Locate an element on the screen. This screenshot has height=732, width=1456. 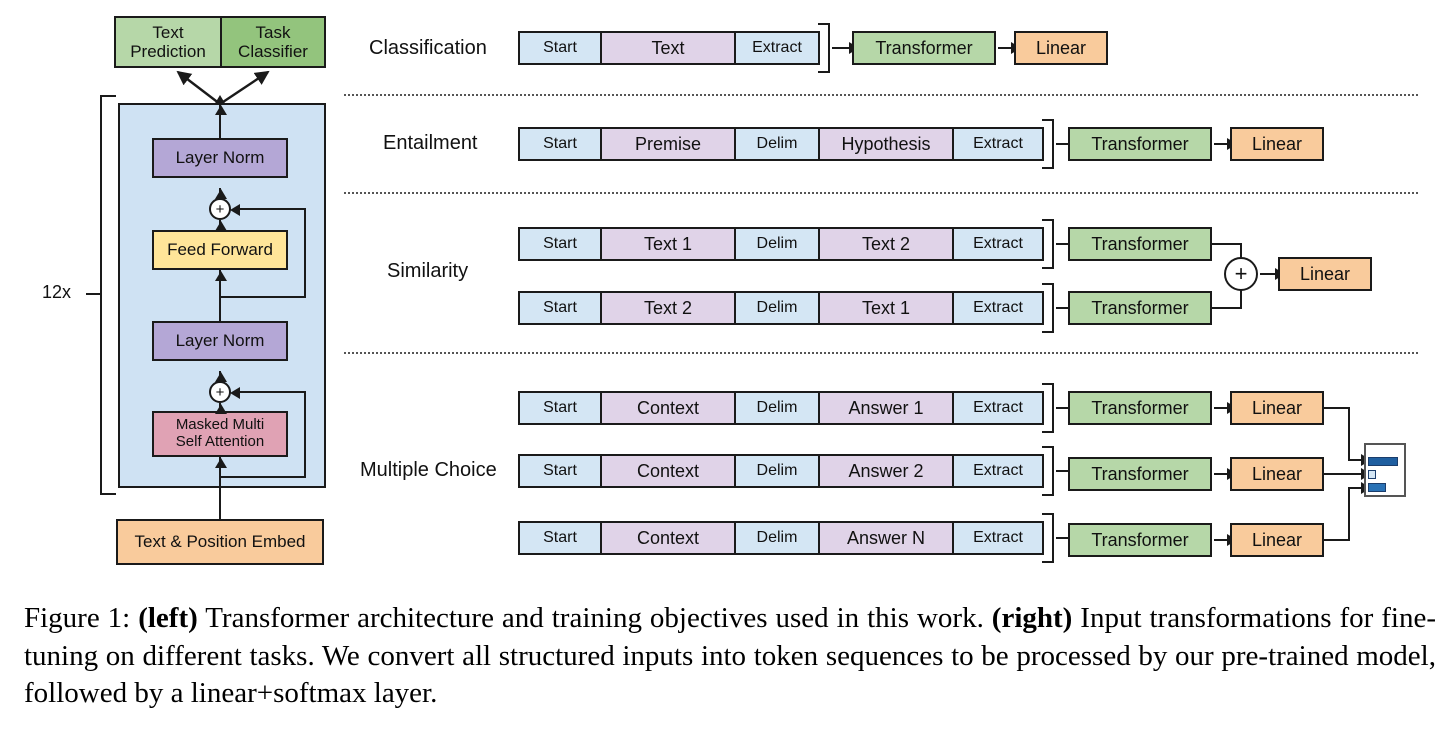
token-label: Text 1 is located at coordinates (668, 243).